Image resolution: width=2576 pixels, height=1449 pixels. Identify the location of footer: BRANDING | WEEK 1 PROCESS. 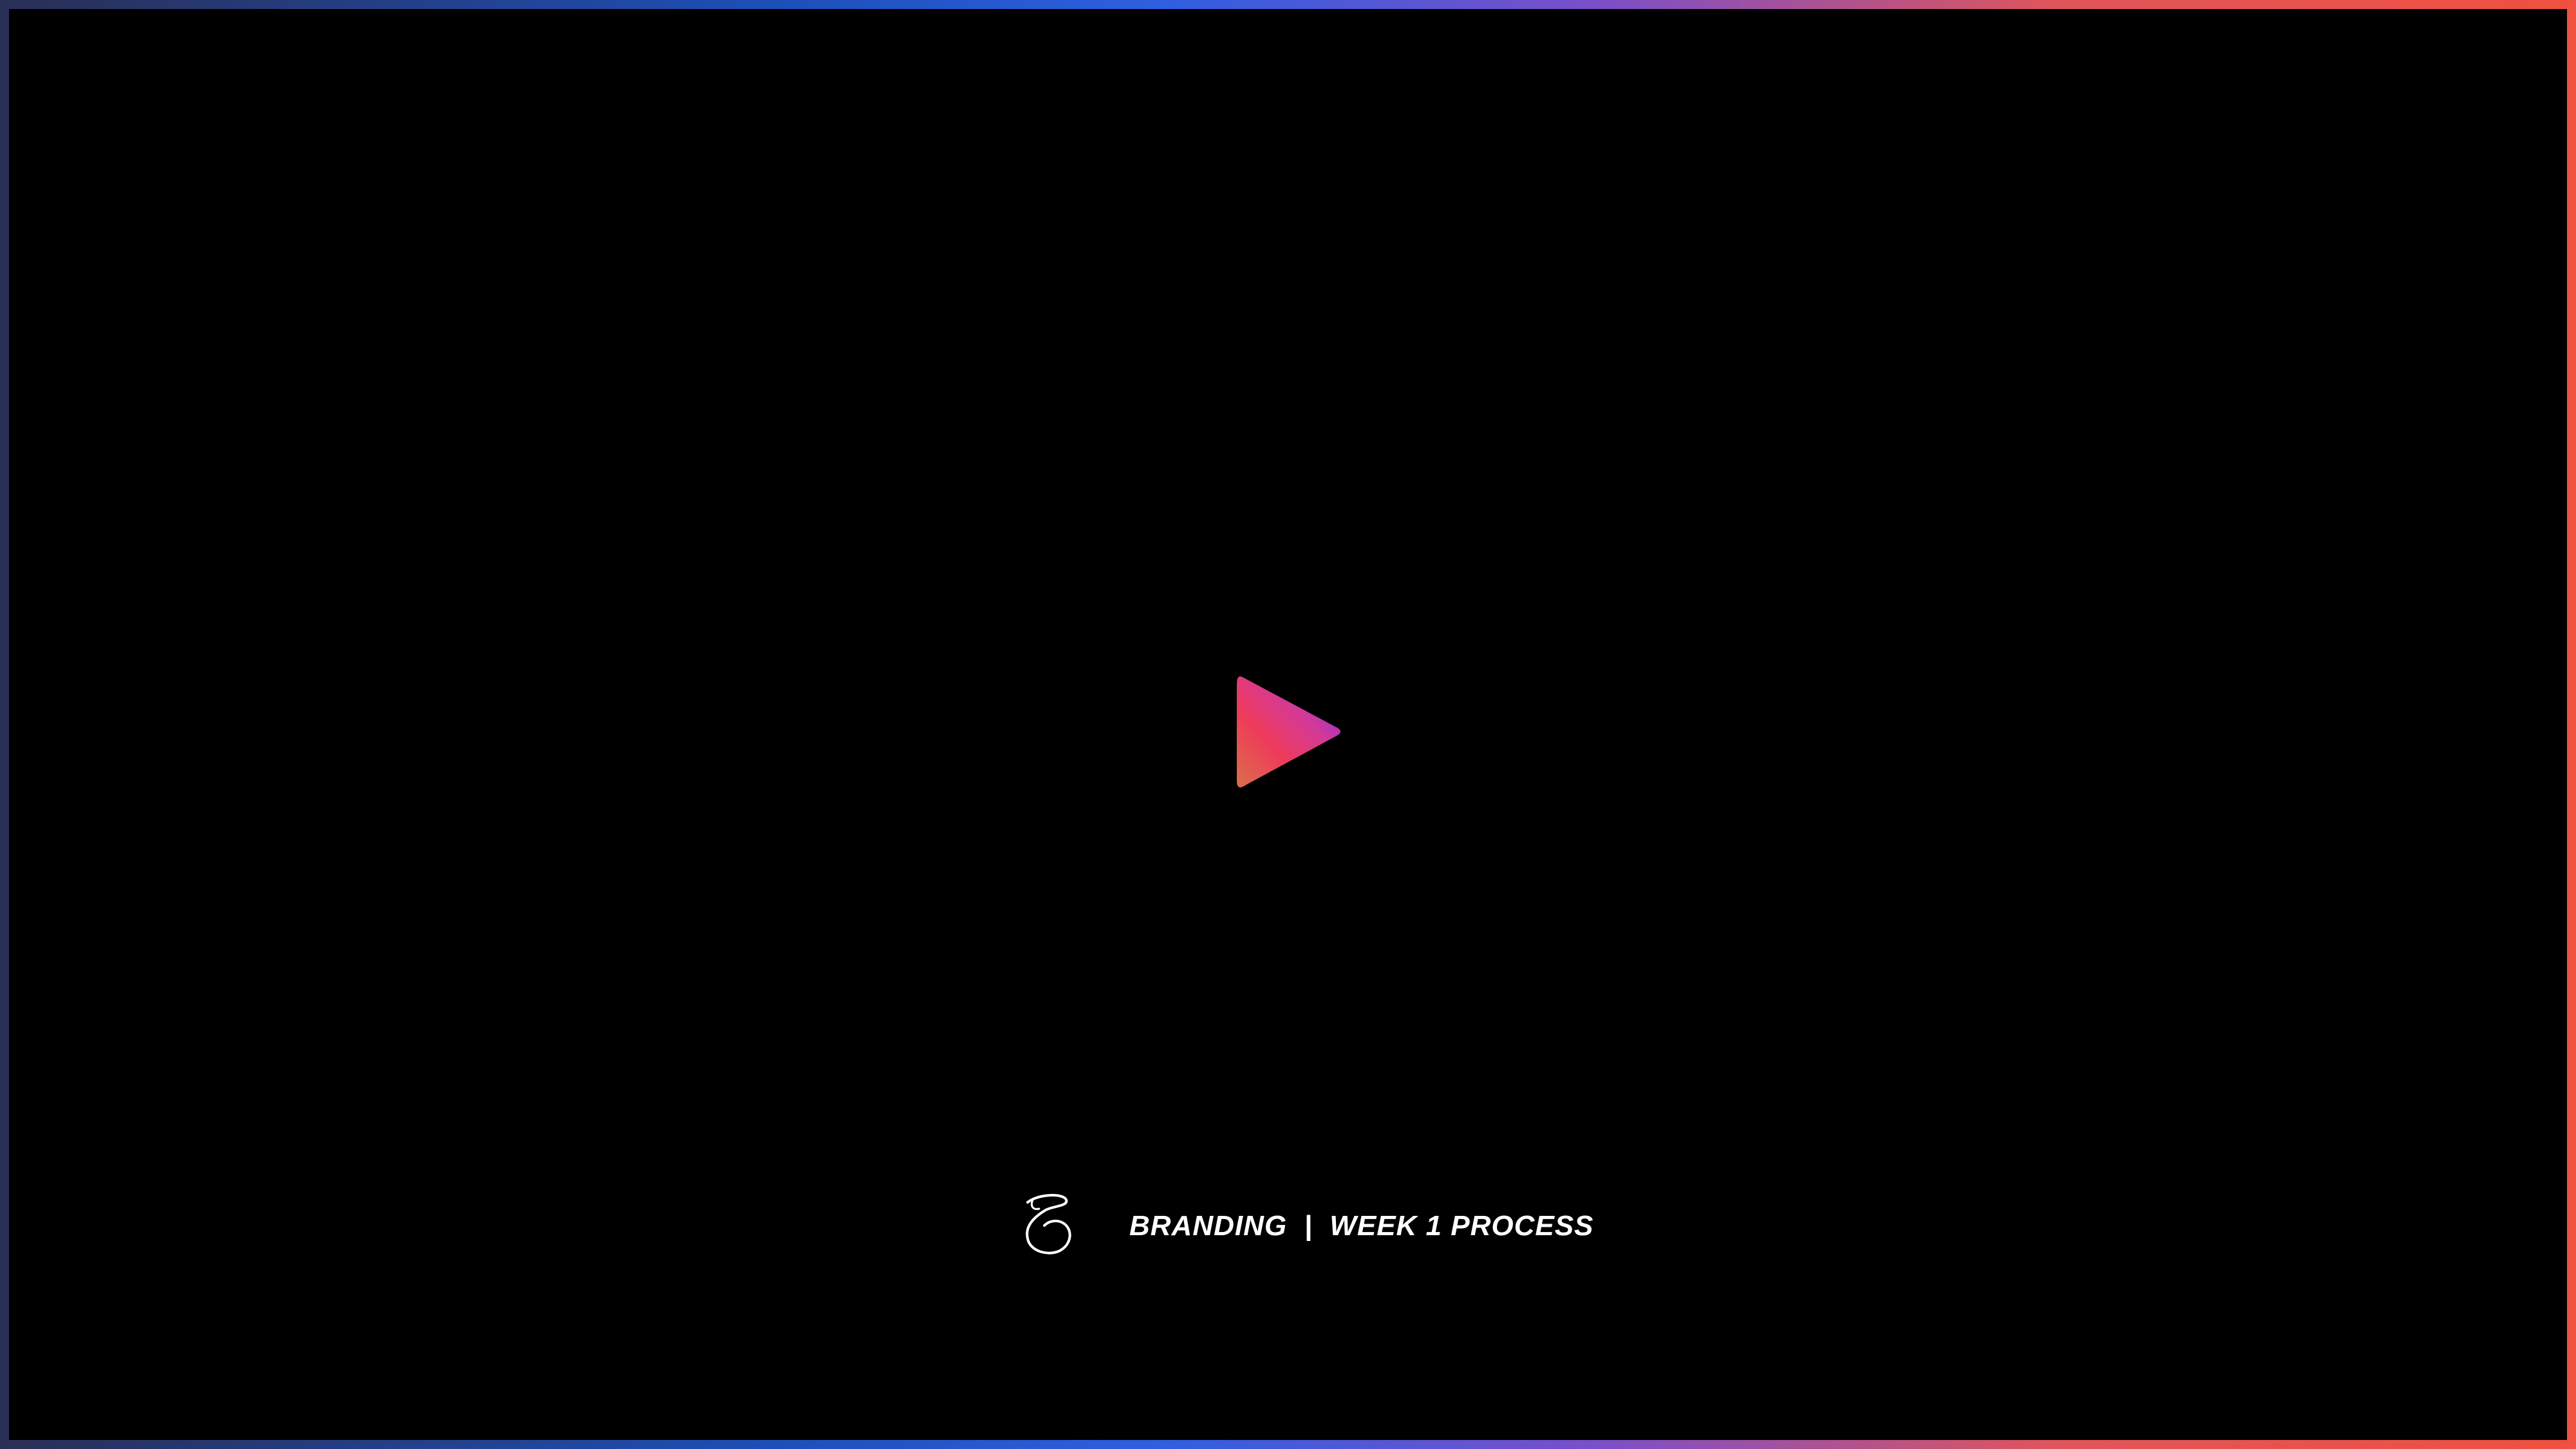
(1303, 1226).